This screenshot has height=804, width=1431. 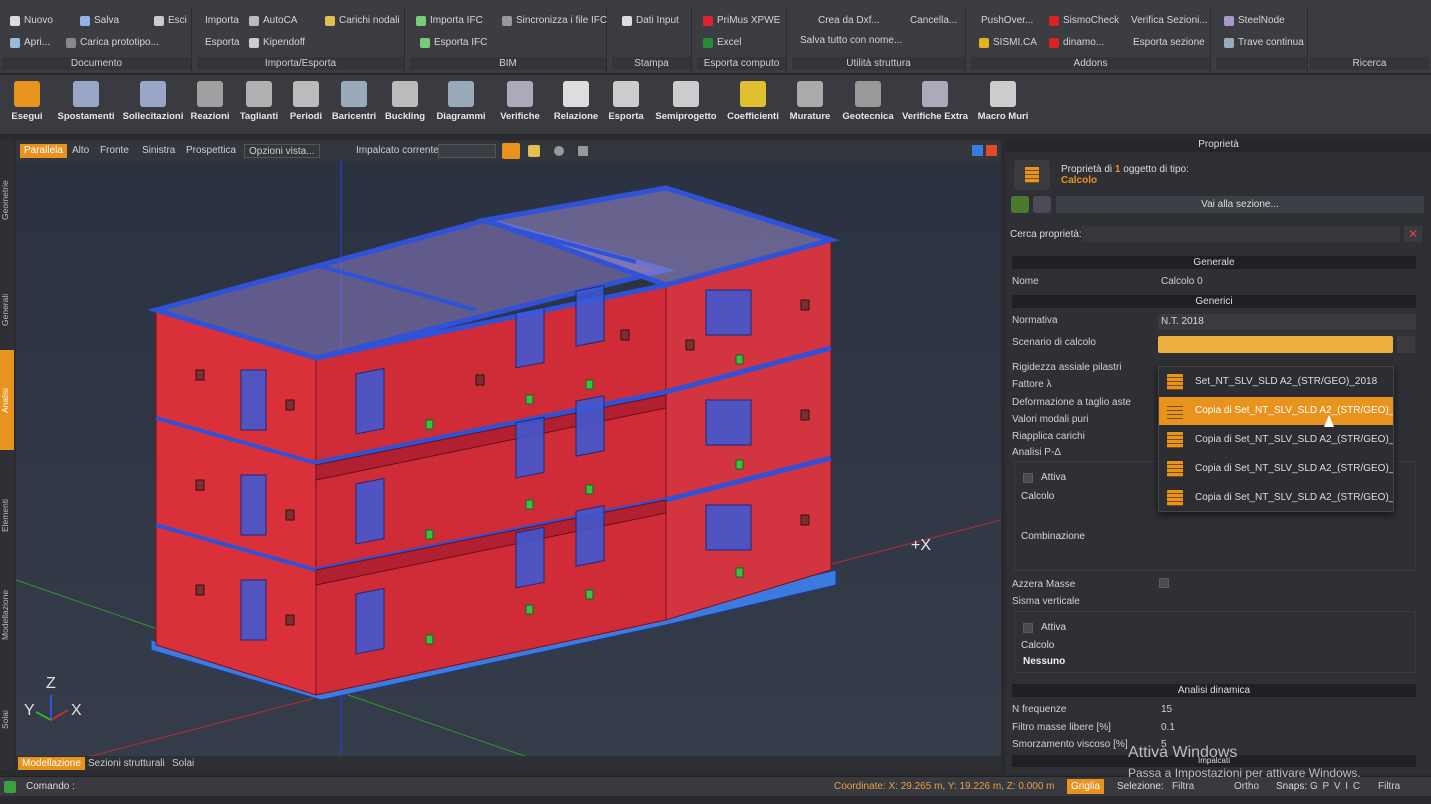 I want to click on excel-button: Excel, so click(x=722, y=43).